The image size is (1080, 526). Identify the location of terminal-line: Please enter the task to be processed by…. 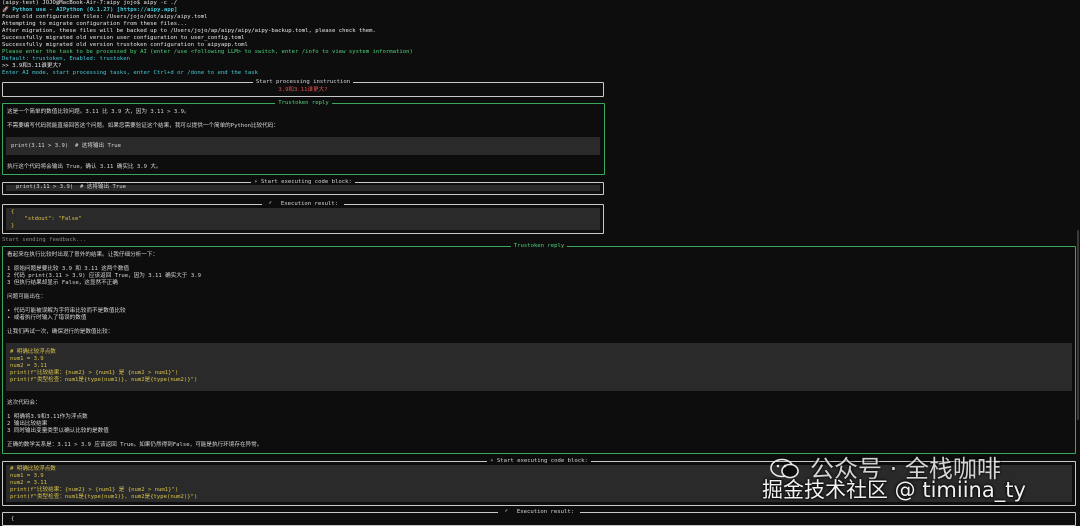
(207, 52).